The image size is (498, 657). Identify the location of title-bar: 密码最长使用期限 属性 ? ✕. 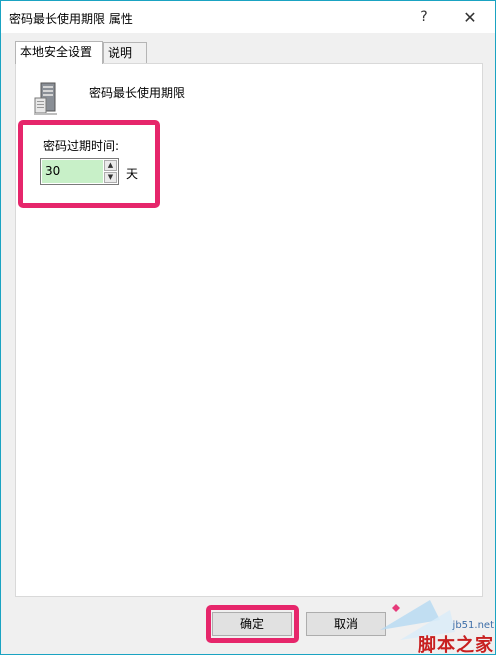
(248, 17).